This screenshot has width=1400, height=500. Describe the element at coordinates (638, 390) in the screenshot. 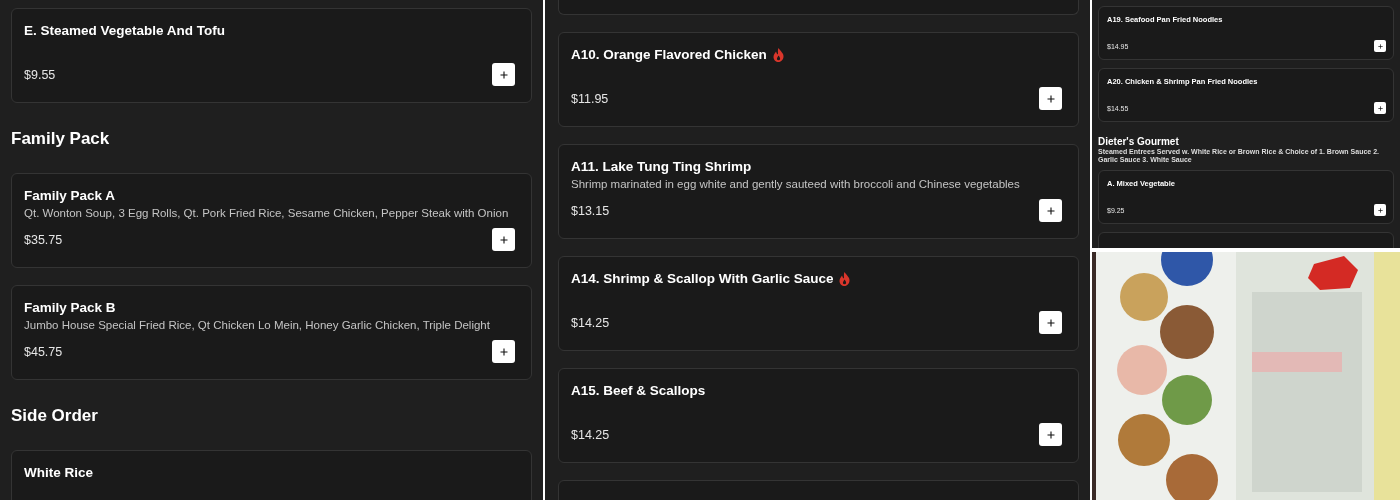

I see `item-name: A15. Beef & Scallops` at that location.